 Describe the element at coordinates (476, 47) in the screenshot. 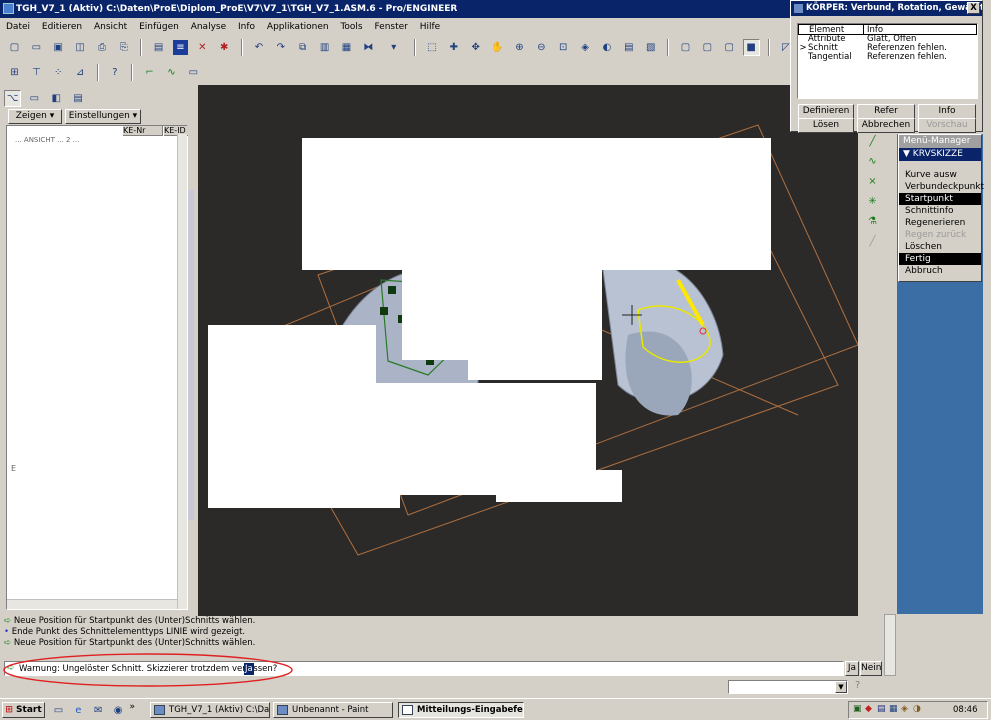

I see `orient-icon: ✥` at that location.